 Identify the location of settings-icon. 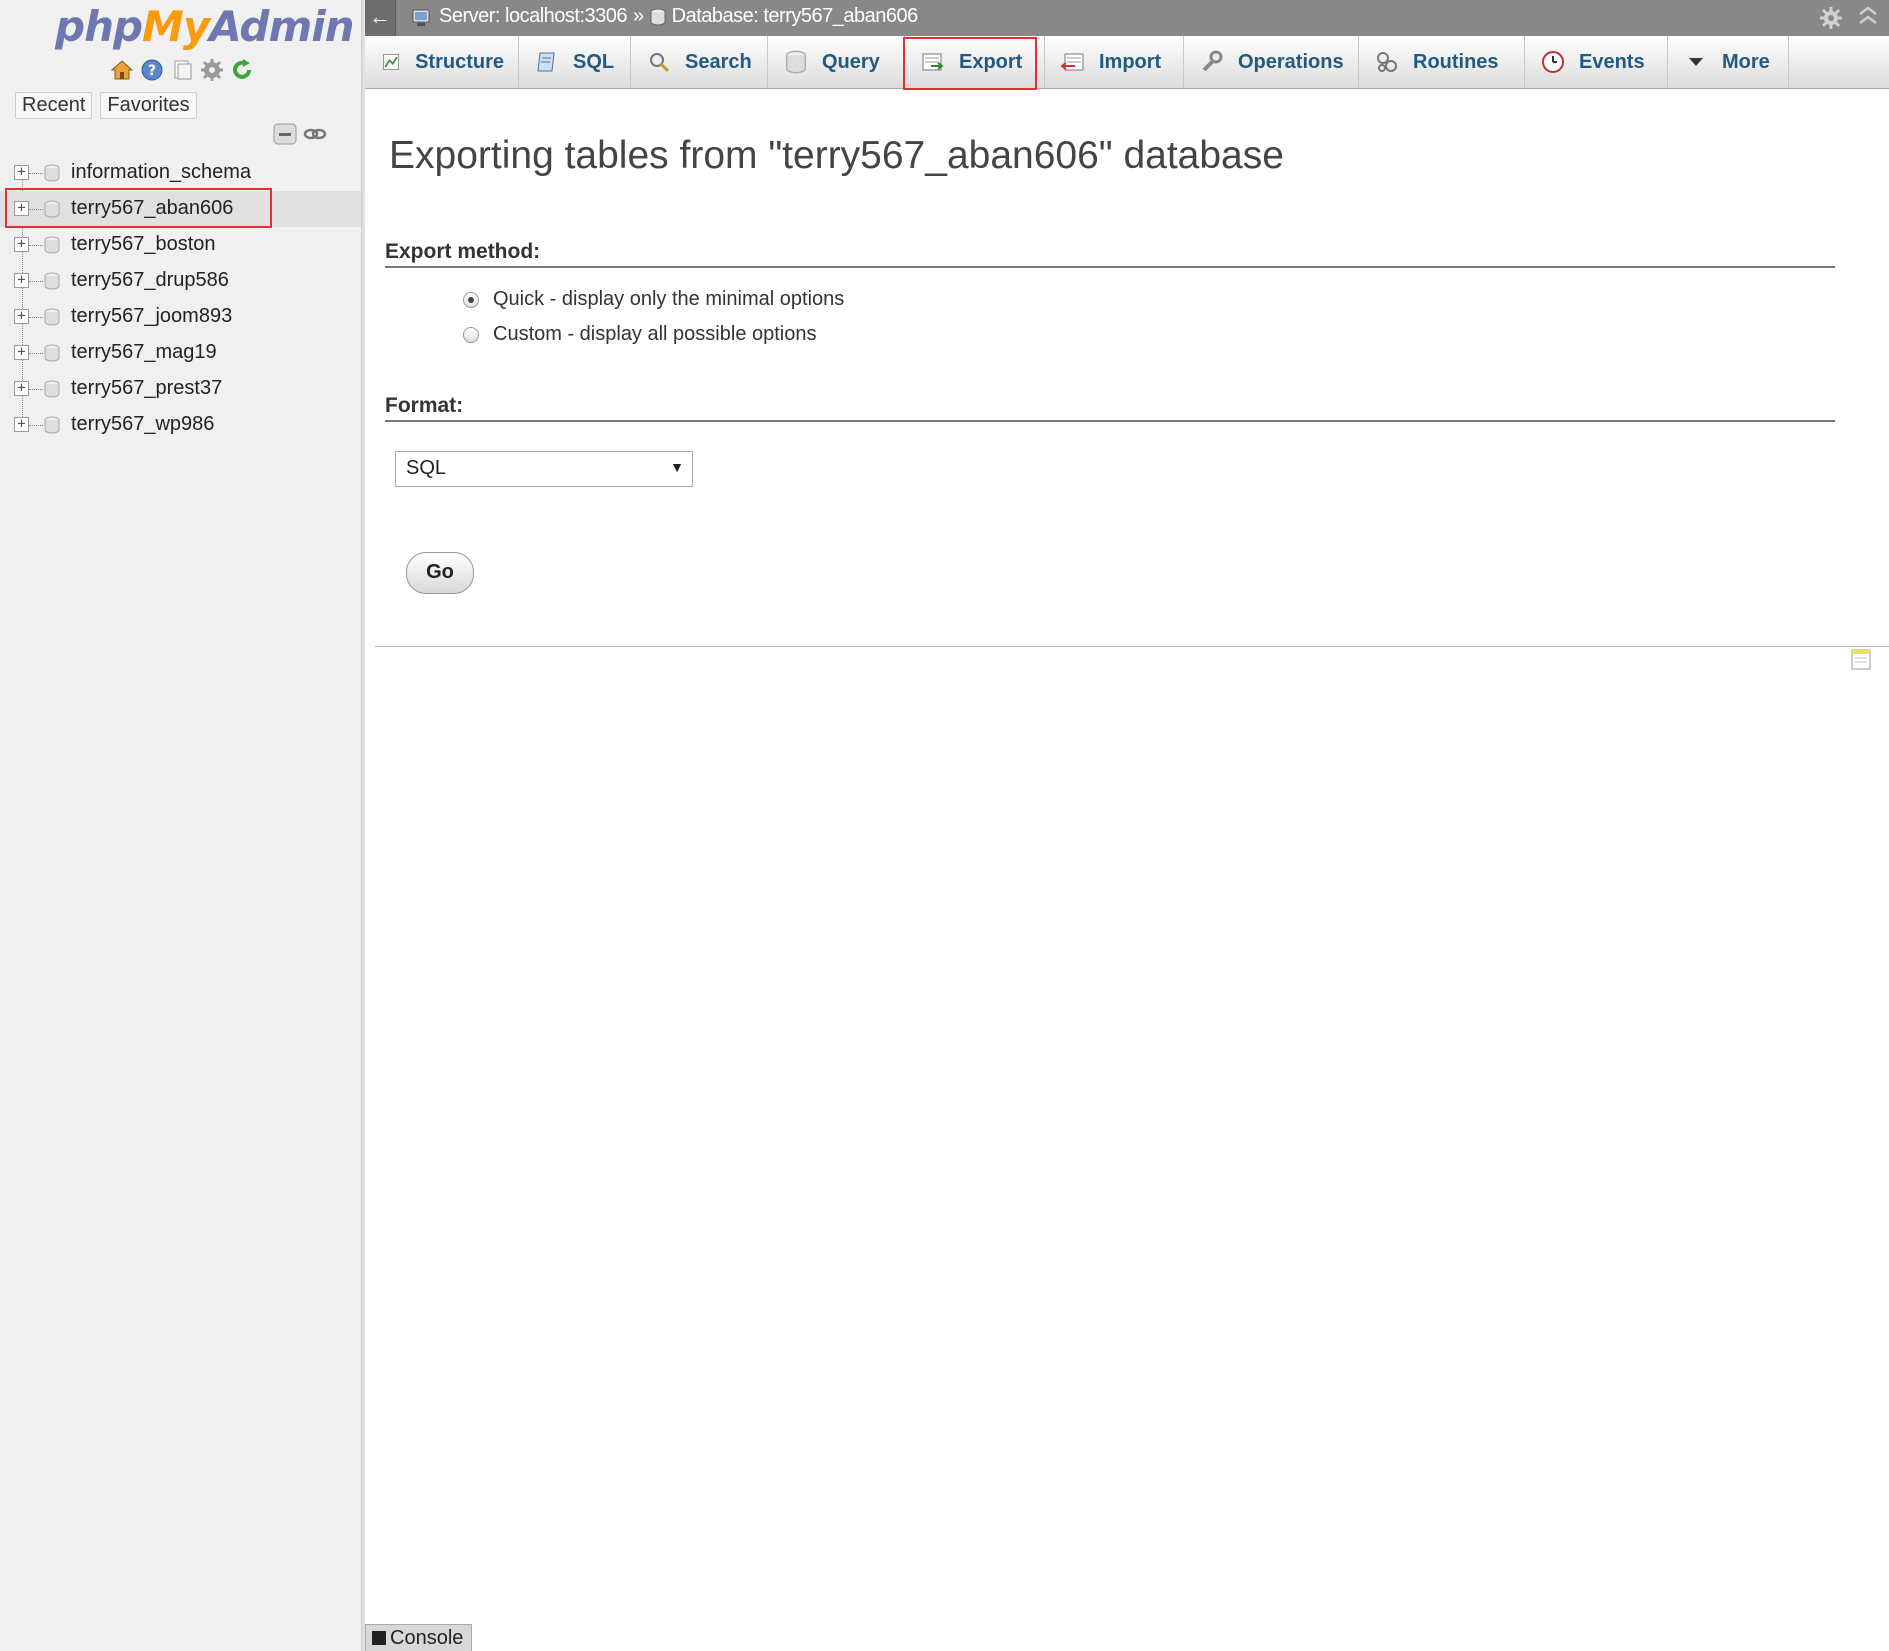
(212, 70).